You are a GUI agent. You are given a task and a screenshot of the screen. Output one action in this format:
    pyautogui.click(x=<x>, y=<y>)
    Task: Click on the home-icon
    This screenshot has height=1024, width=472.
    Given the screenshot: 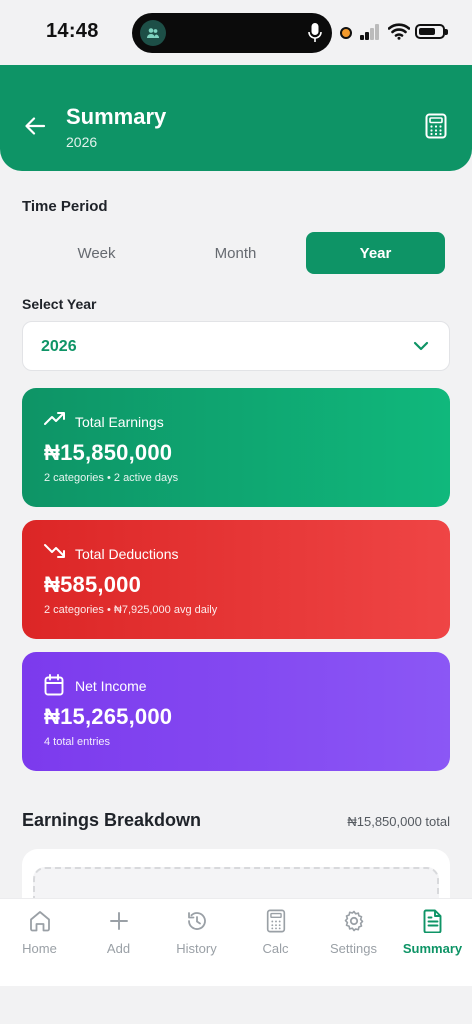 What is the action you would take?
    pyautogui.click(x=40, y=923)
    